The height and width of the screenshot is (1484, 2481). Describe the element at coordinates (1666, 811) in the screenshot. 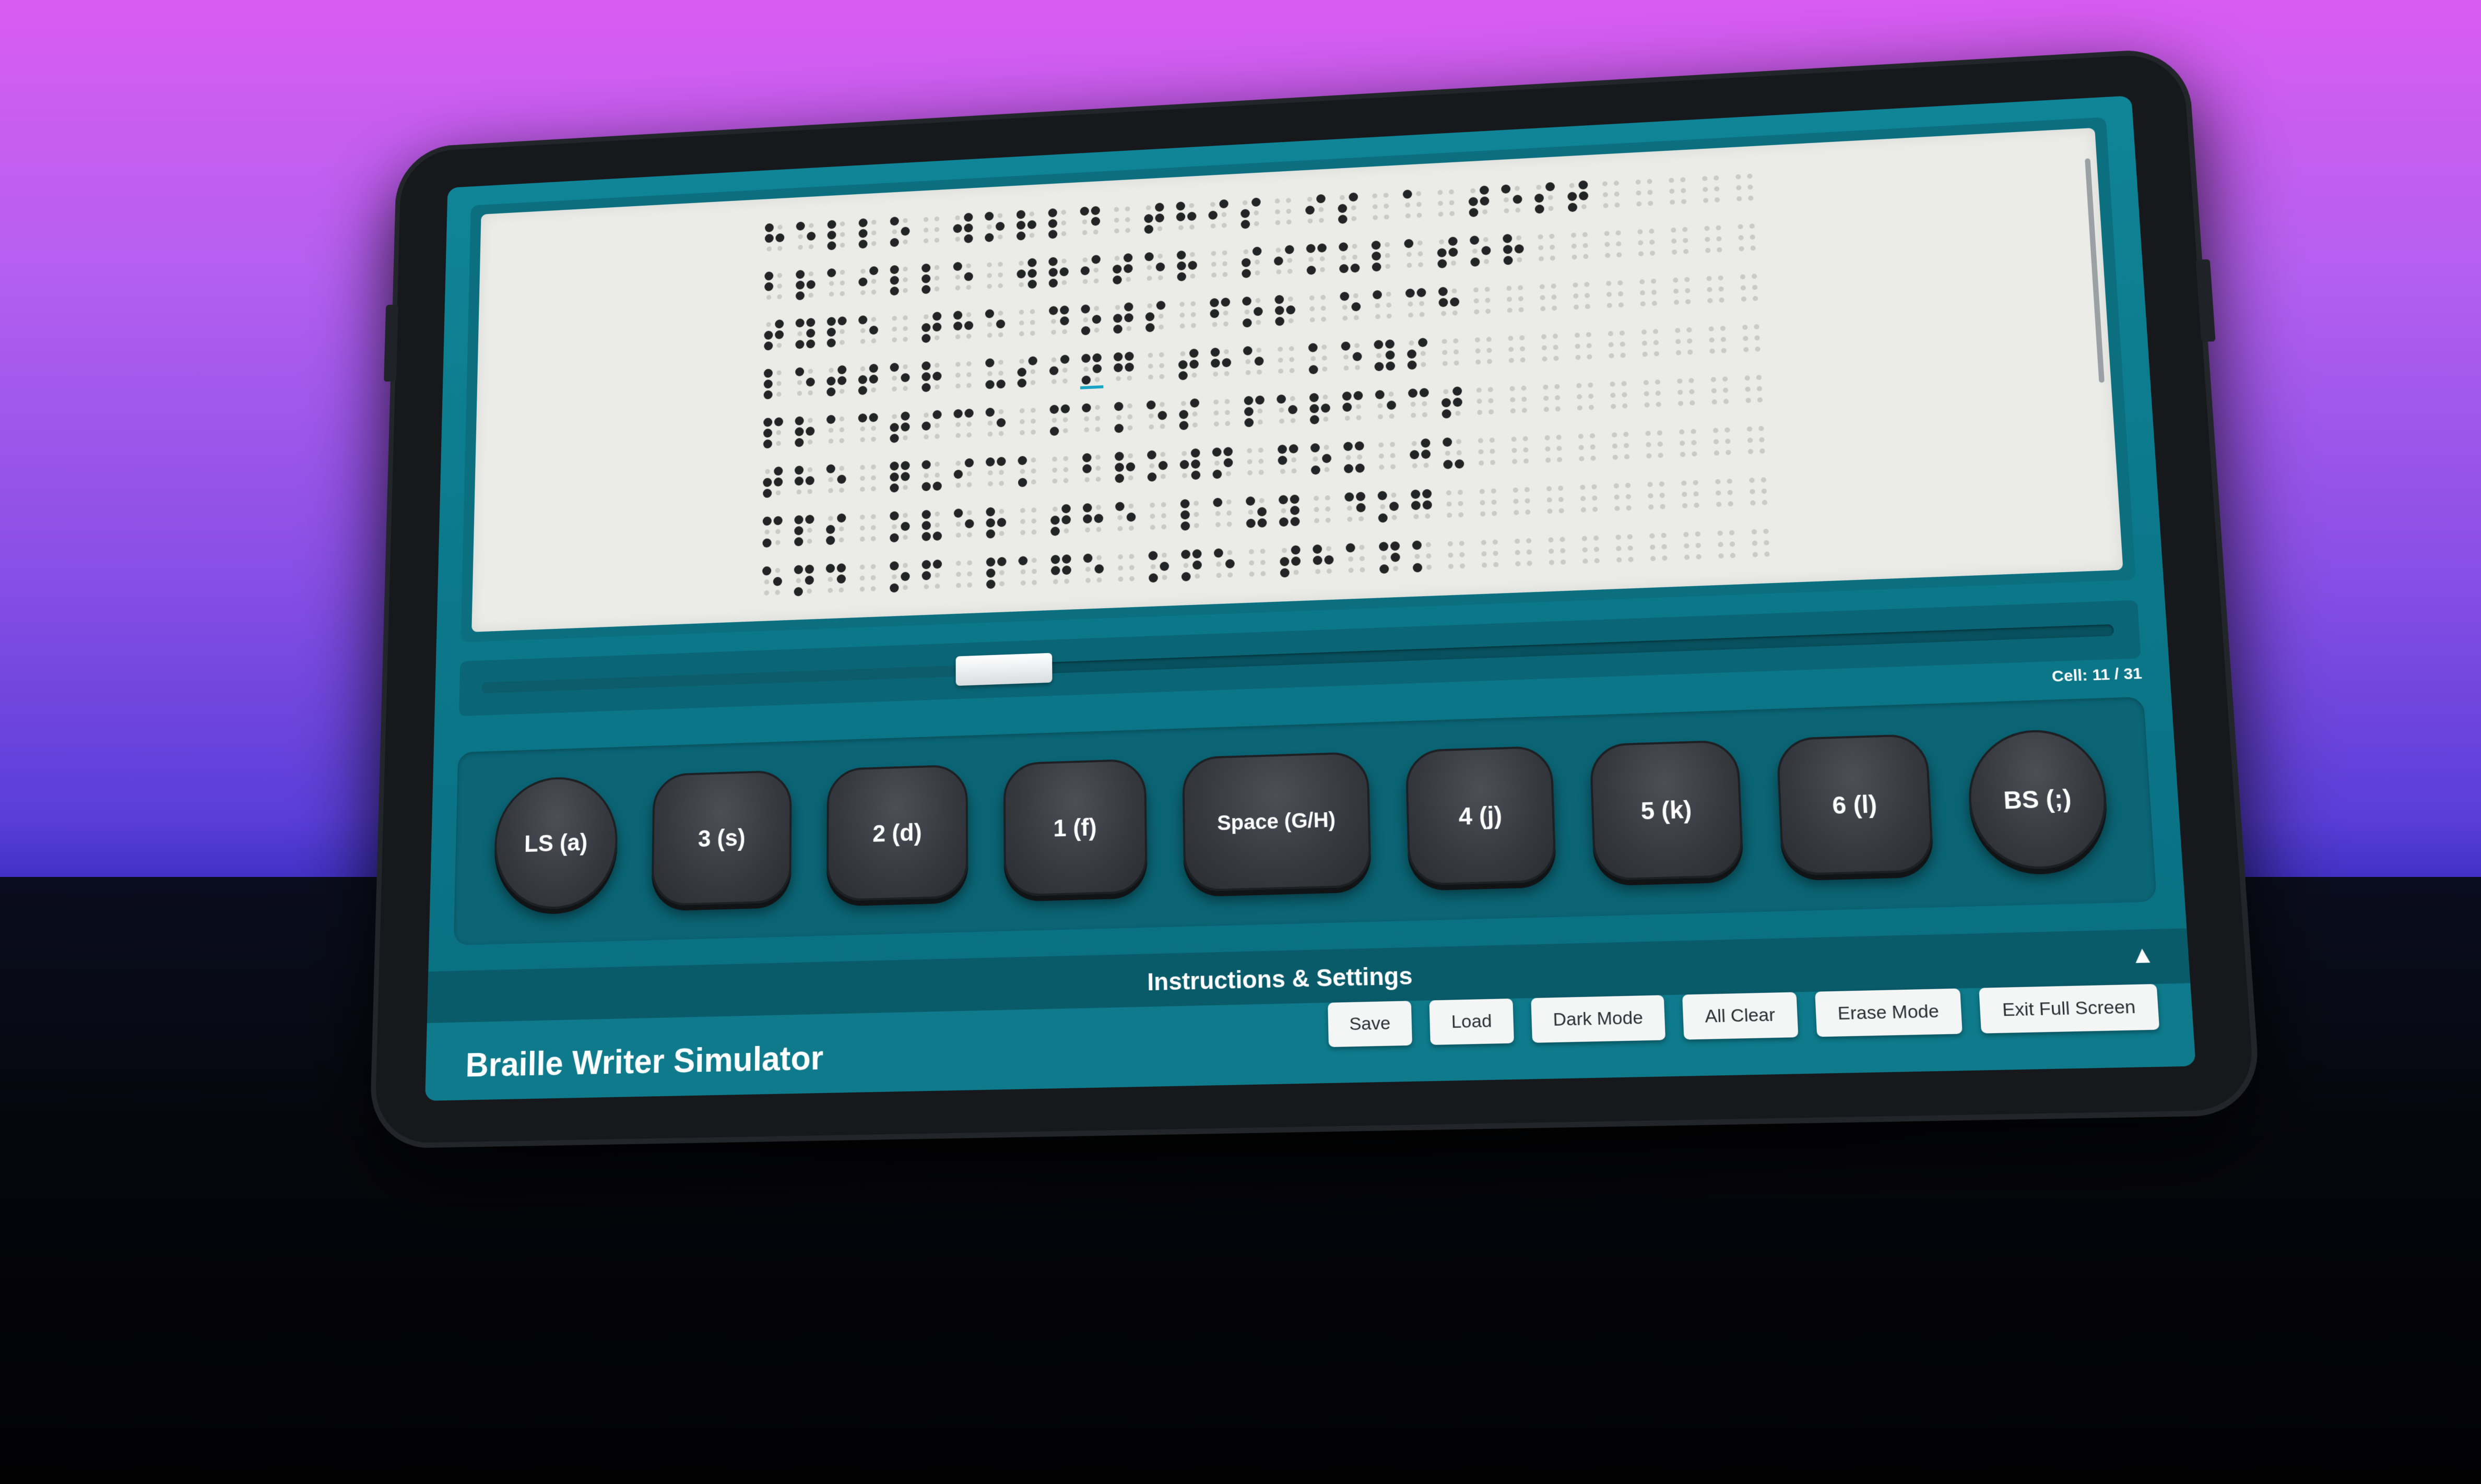

I see `key-dot-5: 5 (k)` at that location.